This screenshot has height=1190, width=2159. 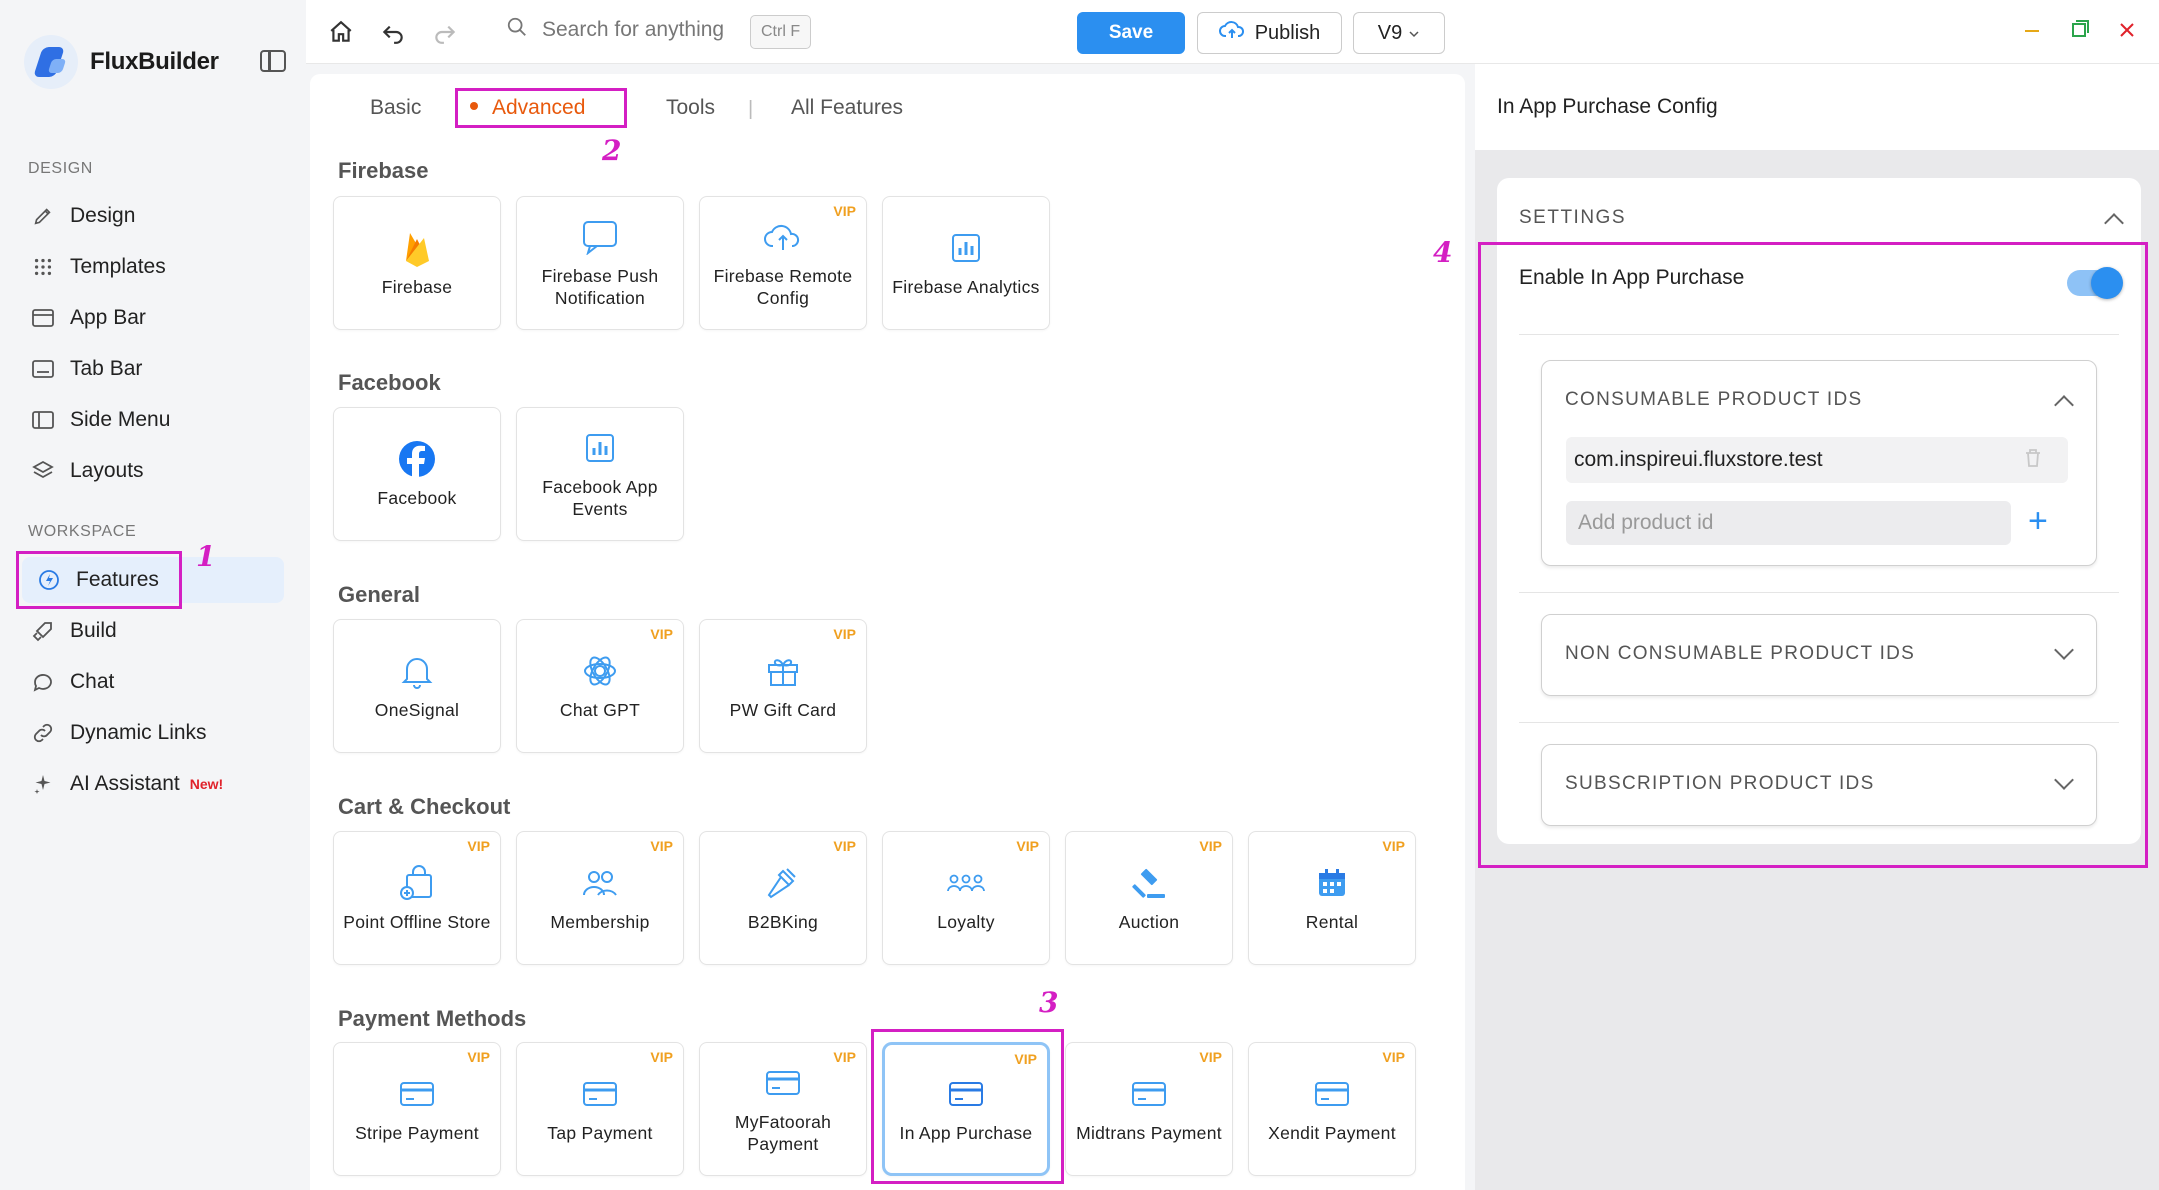 I want to click on card-label: Loyalty, so click(x=966, y=922).